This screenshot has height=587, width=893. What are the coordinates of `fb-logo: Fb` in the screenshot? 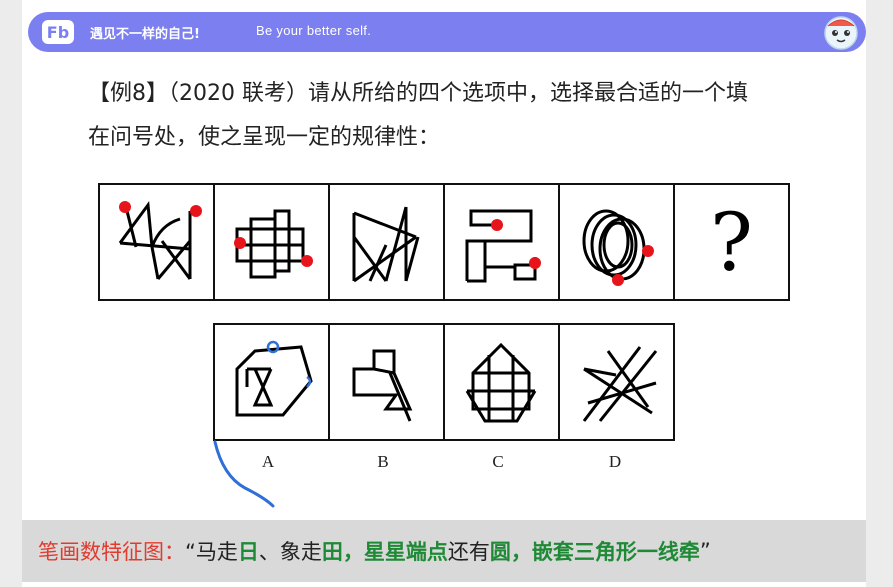 It's located at (58, 32).